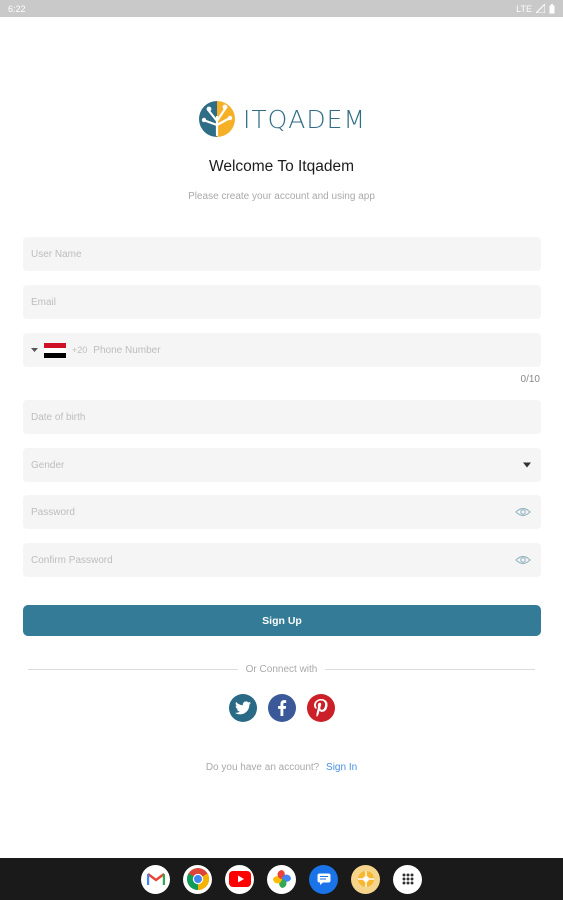  I want to click on app-drawer-icon, so click(407, 879).